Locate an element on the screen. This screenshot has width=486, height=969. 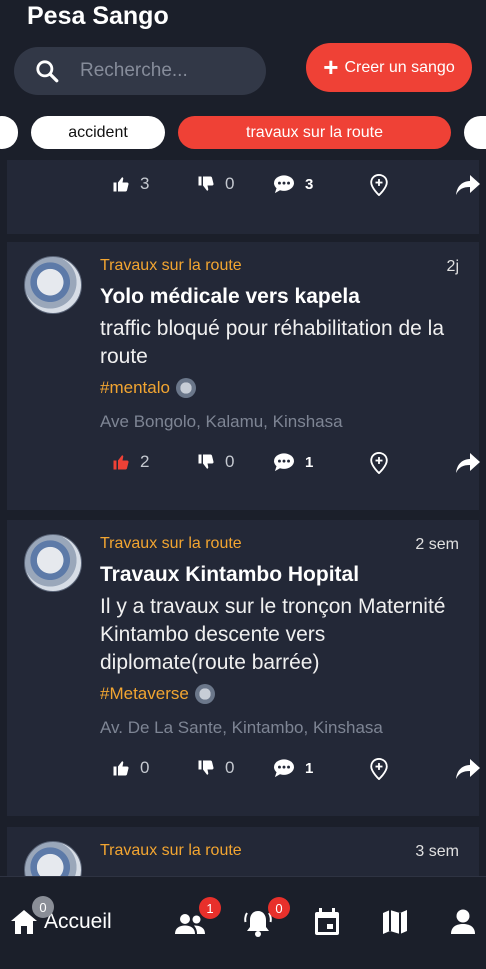
nav-calendar is located at coordinates (327, 924).